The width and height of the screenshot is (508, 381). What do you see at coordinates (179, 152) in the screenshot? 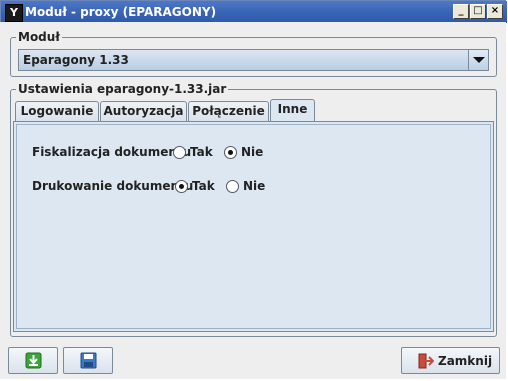
I see `fiskalizacja-tak-radio` at bounding box center [179, 152].